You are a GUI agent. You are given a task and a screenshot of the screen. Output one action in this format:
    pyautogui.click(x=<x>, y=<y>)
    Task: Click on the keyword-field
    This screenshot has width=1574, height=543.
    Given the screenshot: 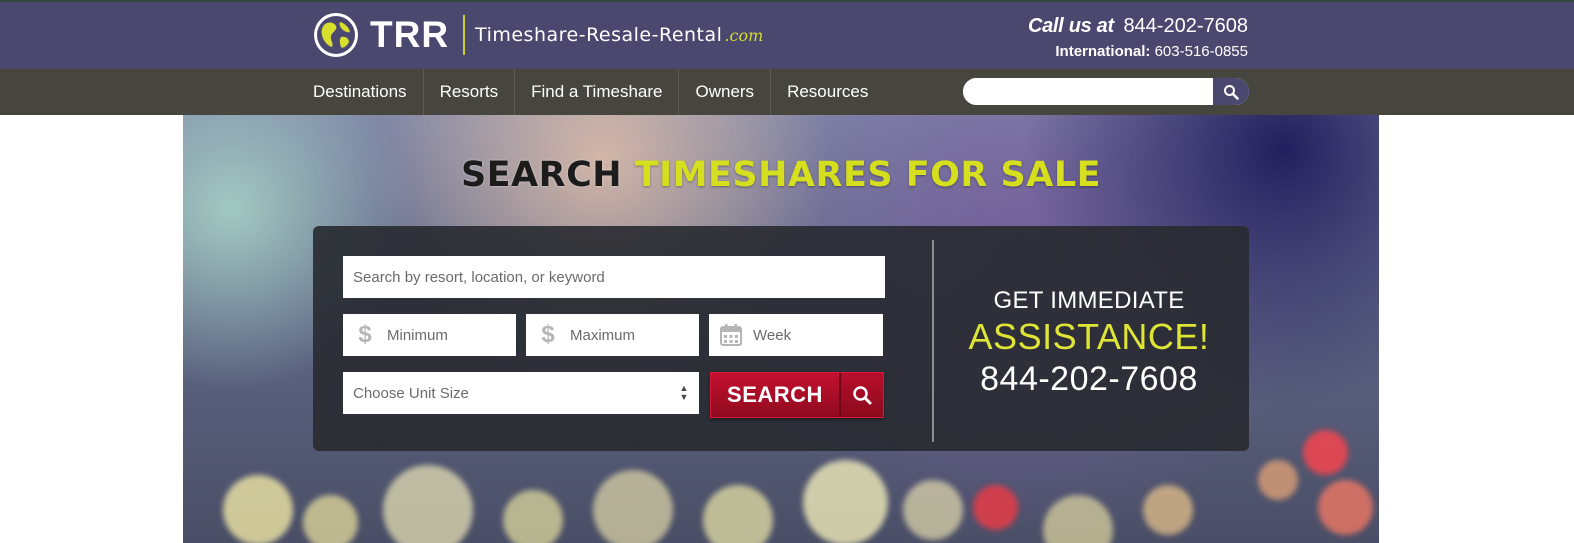 What is the action you would take?
    pyautogui.click(x=614, y=277)
    